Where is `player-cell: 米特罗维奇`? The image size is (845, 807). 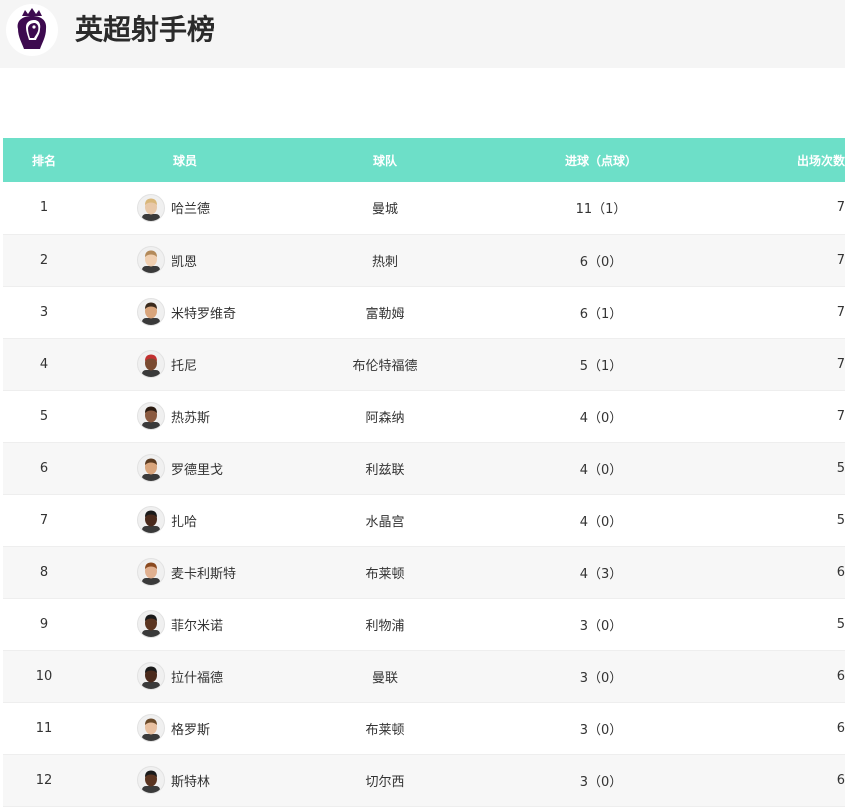
player-cell: 米特罗维奇 is located at coordinates (185, 312).